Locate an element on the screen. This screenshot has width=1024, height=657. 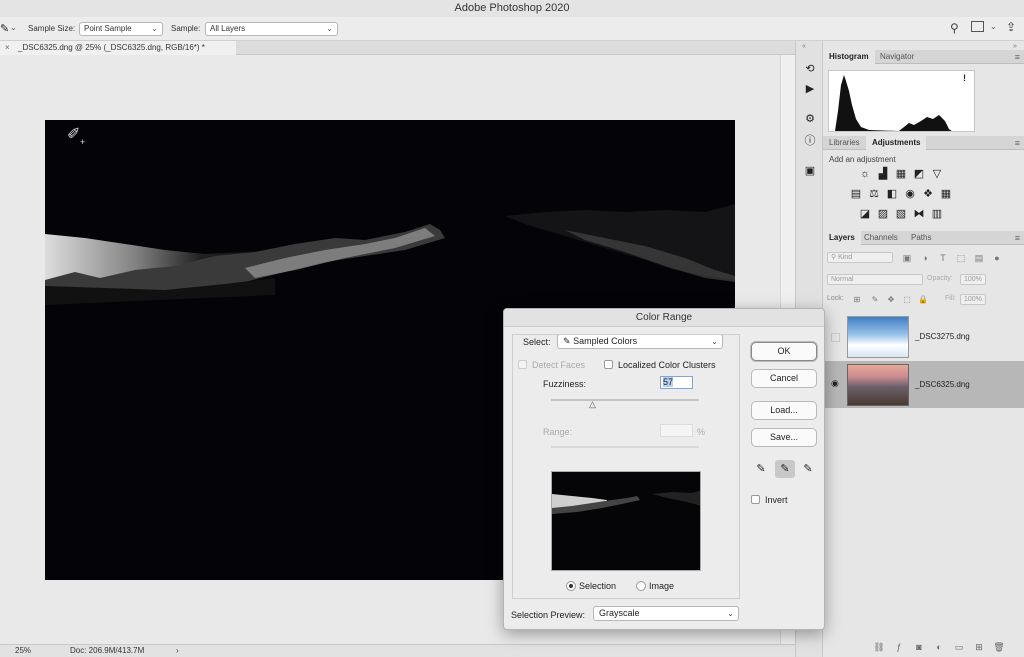
tab-histogram: Histogram is located at coordinates (849, 57).